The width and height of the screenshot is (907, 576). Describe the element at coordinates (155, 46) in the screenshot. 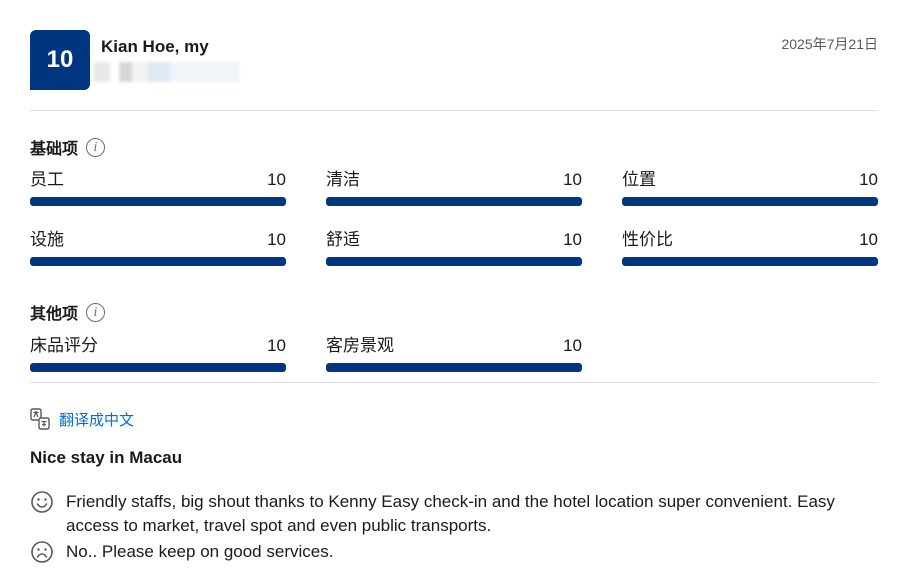

I see `reviewer-name: Kian Hoe, my` at that location.